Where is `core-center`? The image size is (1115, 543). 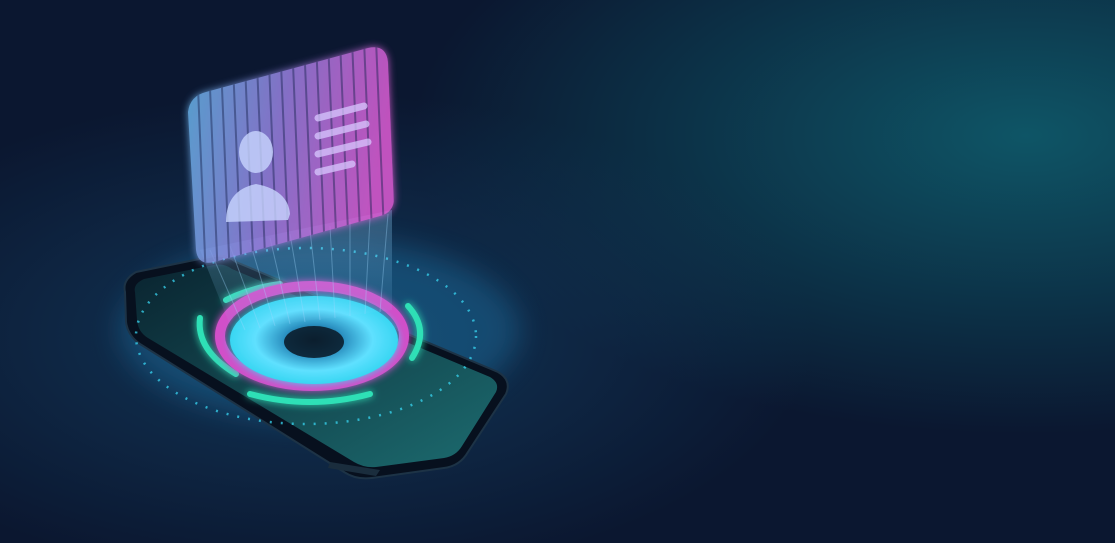 core-center is located at coordinates (314, 342).